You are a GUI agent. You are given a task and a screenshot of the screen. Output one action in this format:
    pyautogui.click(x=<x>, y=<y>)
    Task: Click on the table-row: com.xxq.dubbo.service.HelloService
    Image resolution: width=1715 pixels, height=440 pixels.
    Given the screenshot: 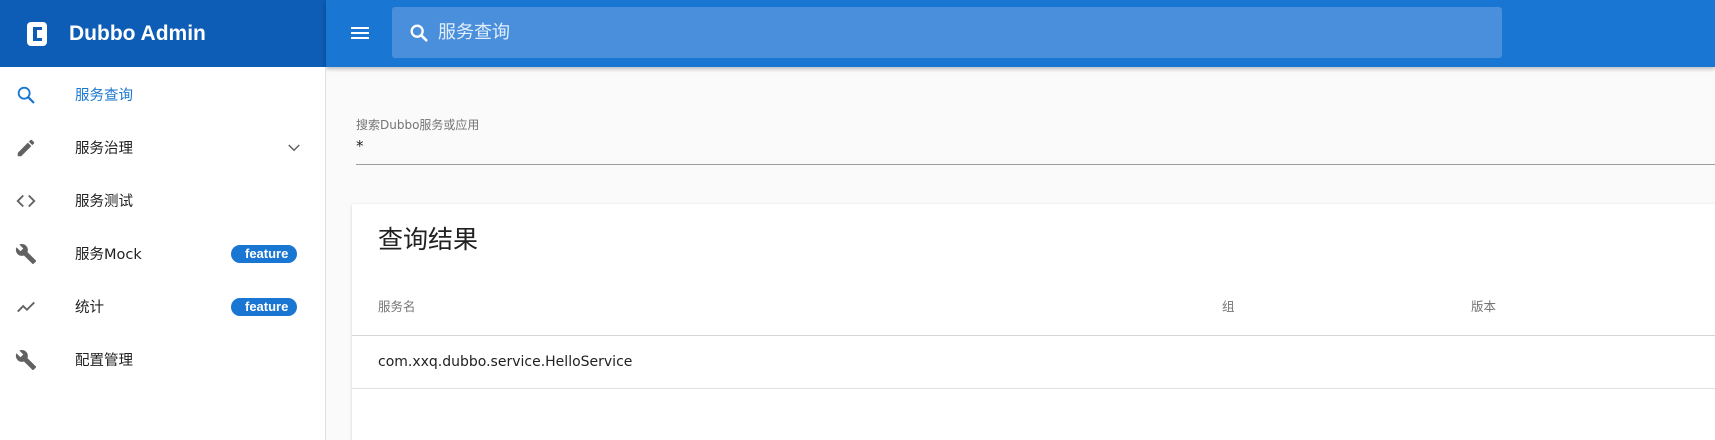 What is the action you would take?
    pyautogui.click(x=1033, y=362)
    